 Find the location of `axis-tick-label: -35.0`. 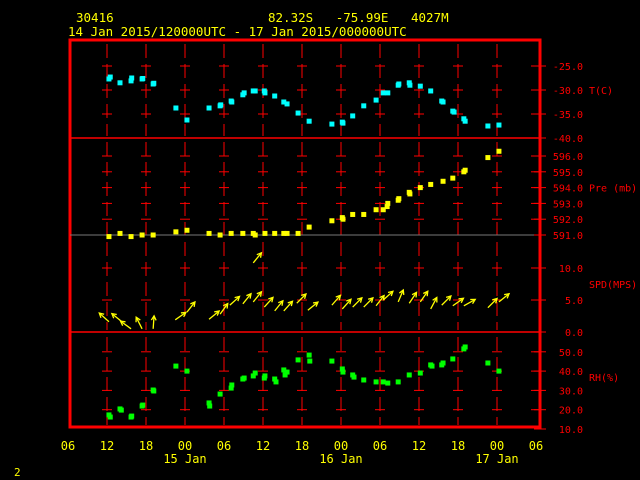

axis-tick-label: -35.0 is located at coordinates (568, 115).